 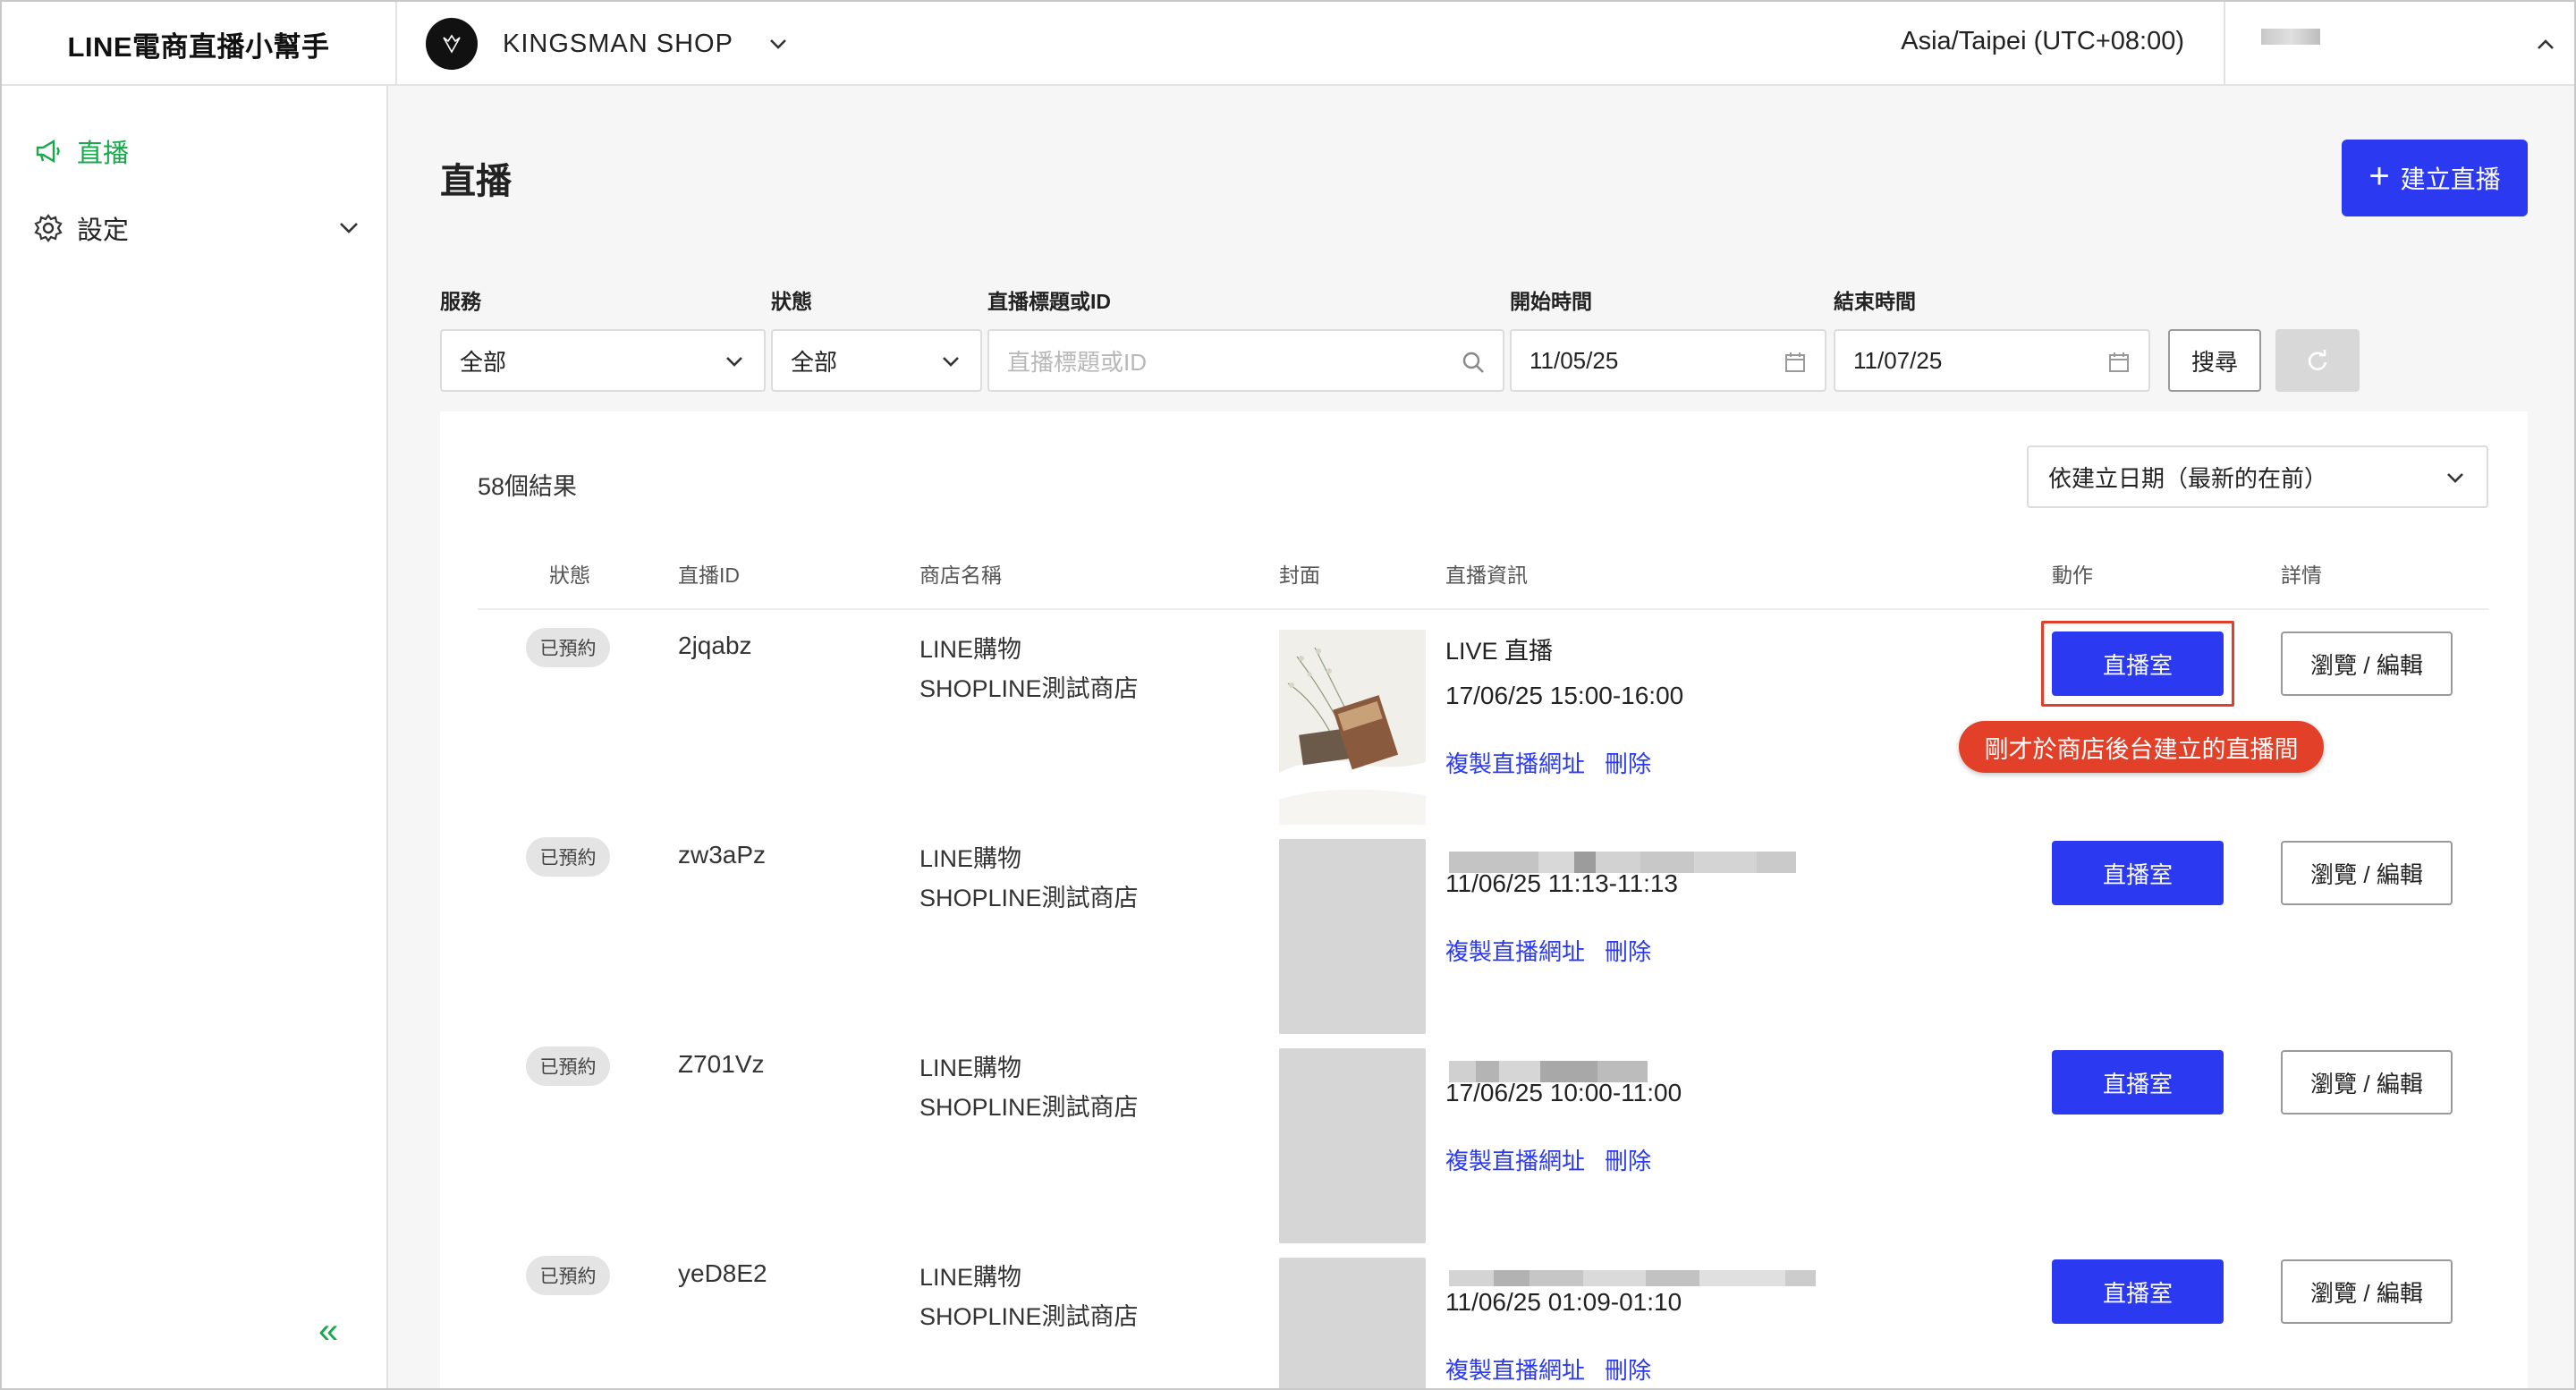 What do you see at coordinates (2435, 178) in the screenshot?
I see `create-live-button: + 建立直播` at bounding box center [2435, 178].